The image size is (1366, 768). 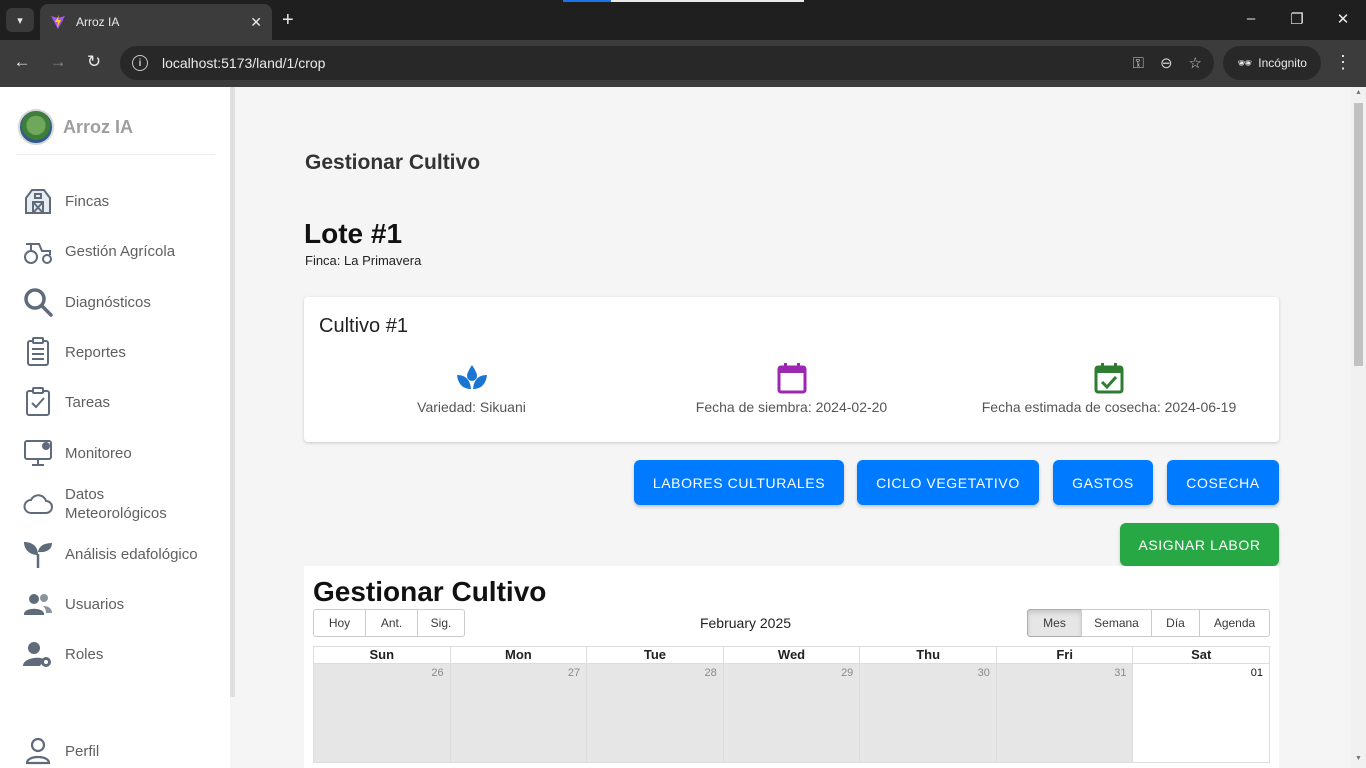 I want to click on sidebar-item-gestion-agricola: Gestión Agrícola, so click(x=98, y=251).